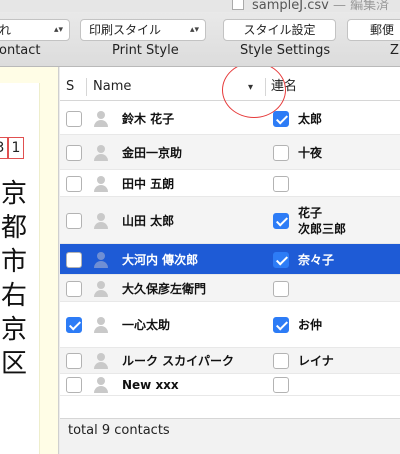 Image resolution: width=400 pixels, height=454 pixels. I want to click on style-settings-button: スタイル設定, so click(279, 30).